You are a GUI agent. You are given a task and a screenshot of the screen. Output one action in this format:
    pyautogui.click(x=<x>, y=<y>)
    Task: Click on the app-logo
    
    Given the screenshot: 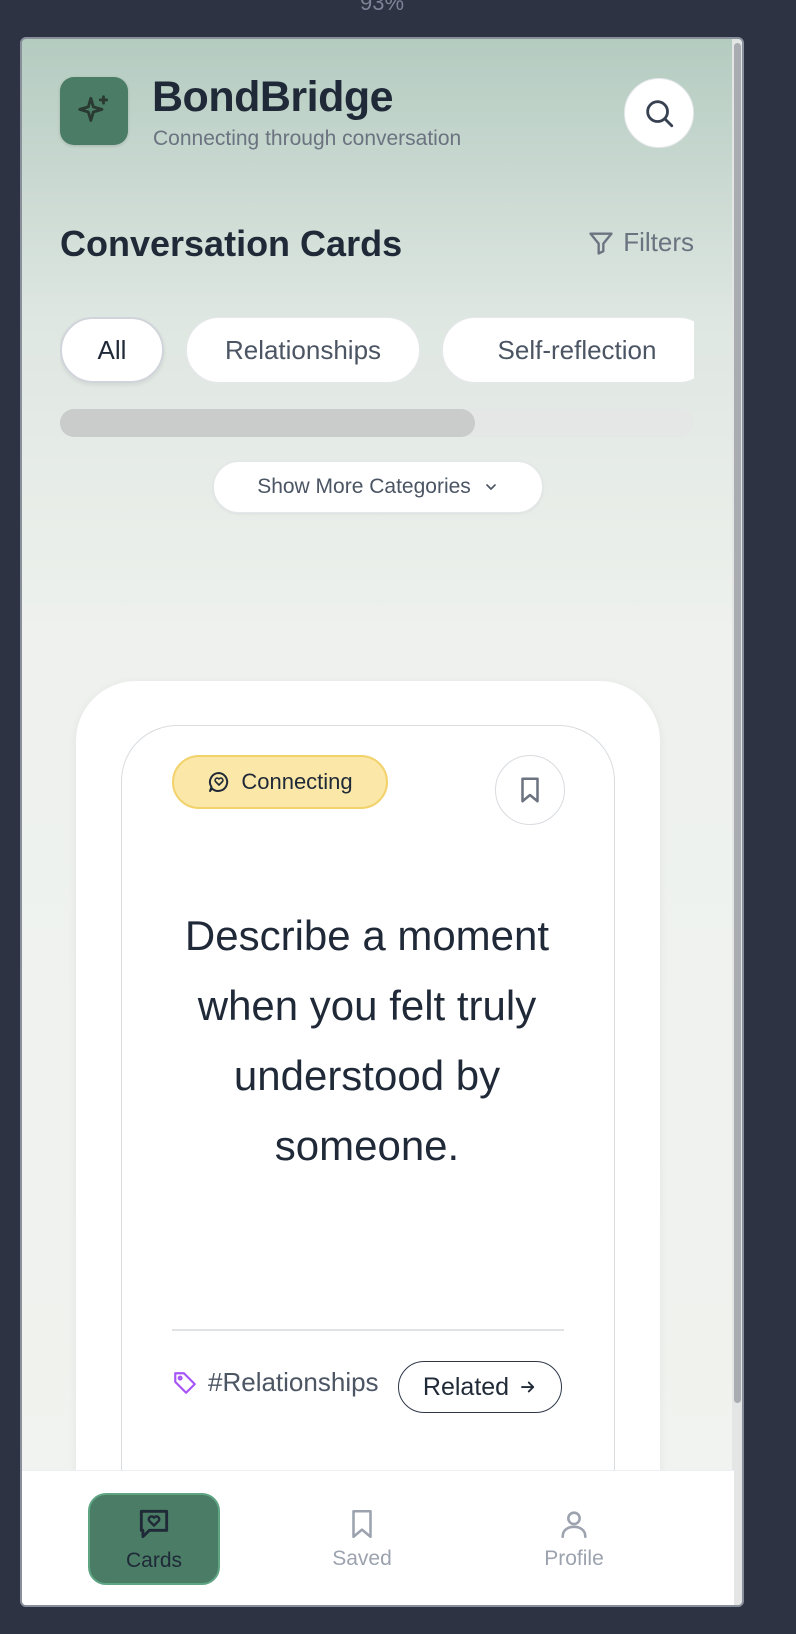 What is the action you would take?
    pyautogui.click(x=94, y=111)
    